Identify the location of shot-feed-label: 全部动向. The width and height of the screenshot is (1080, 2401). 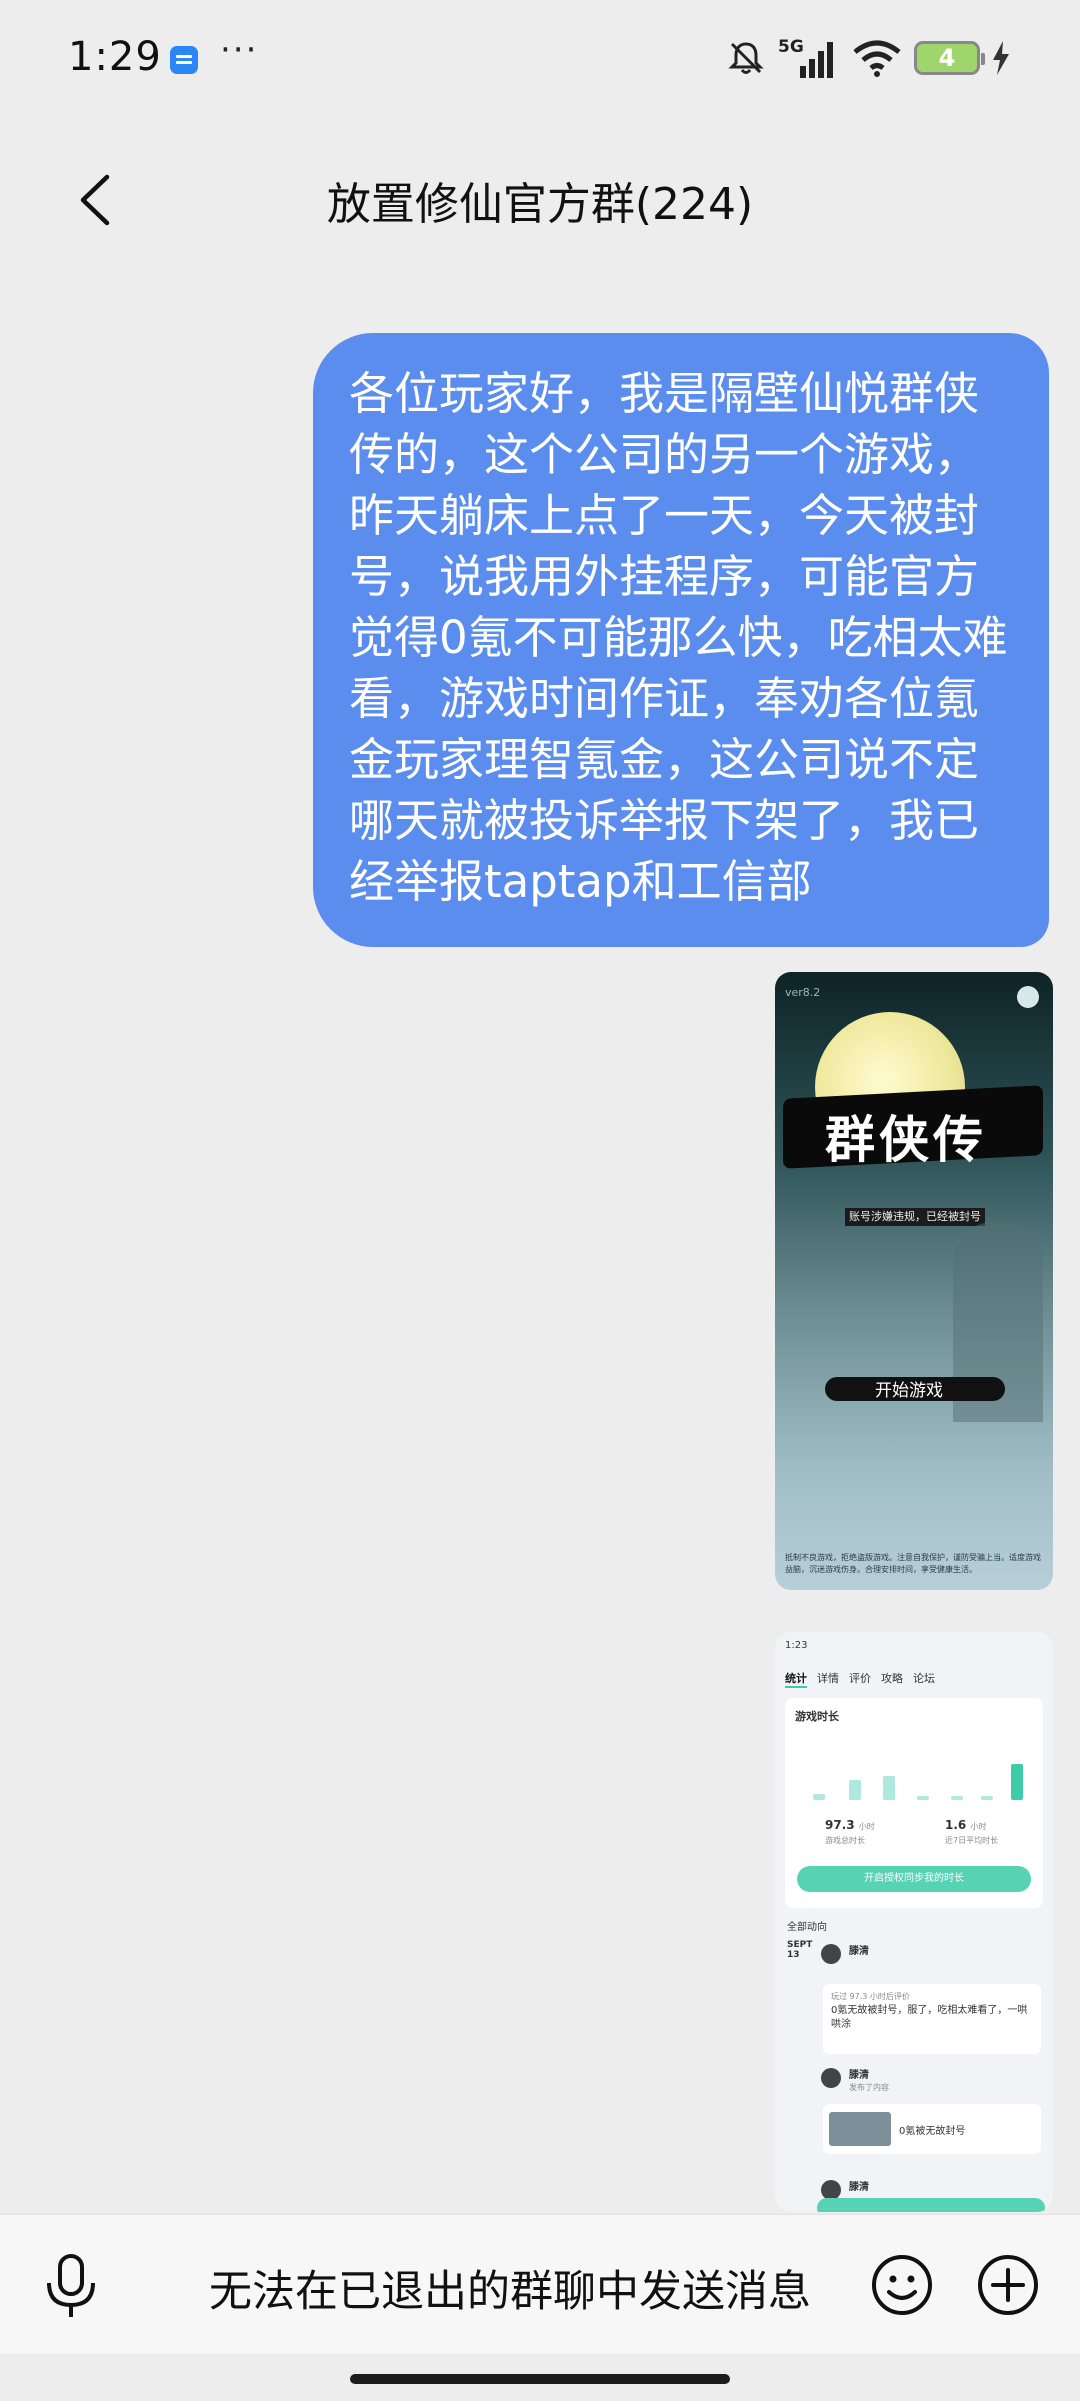
(807, 1927).